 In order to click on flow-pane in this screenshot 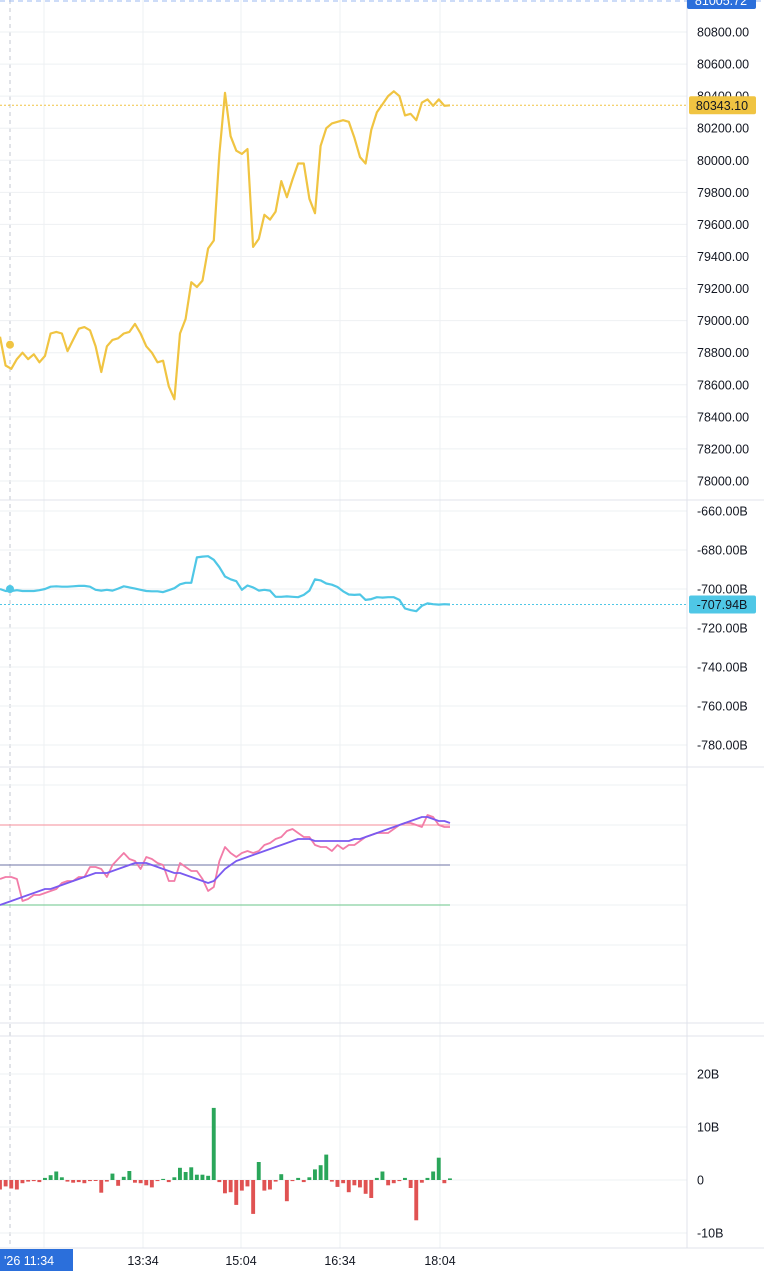, I will do `click(343, 584)`.